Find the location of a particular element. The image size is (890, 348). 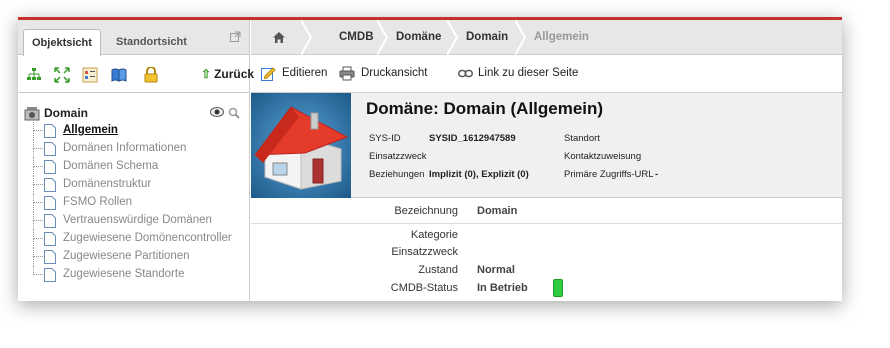

tree-toolbar: ⇧ Zurück is located at coordinates (136, 74).